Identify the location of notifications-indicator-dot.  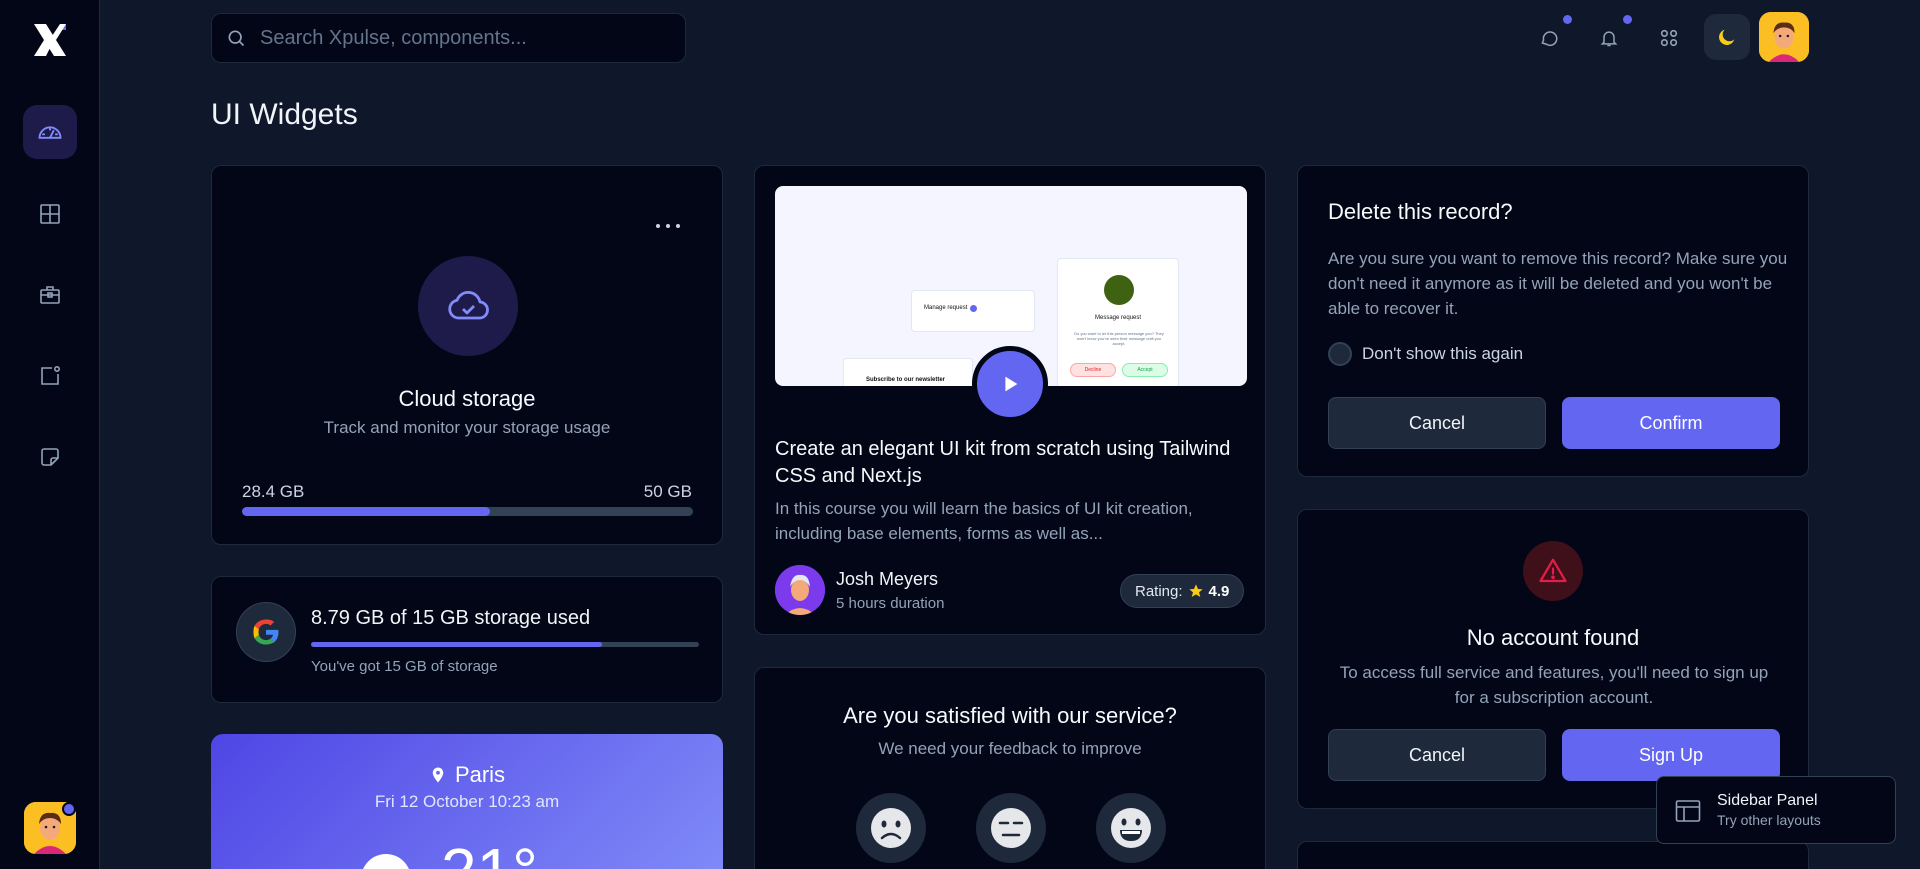
(1627, 19).